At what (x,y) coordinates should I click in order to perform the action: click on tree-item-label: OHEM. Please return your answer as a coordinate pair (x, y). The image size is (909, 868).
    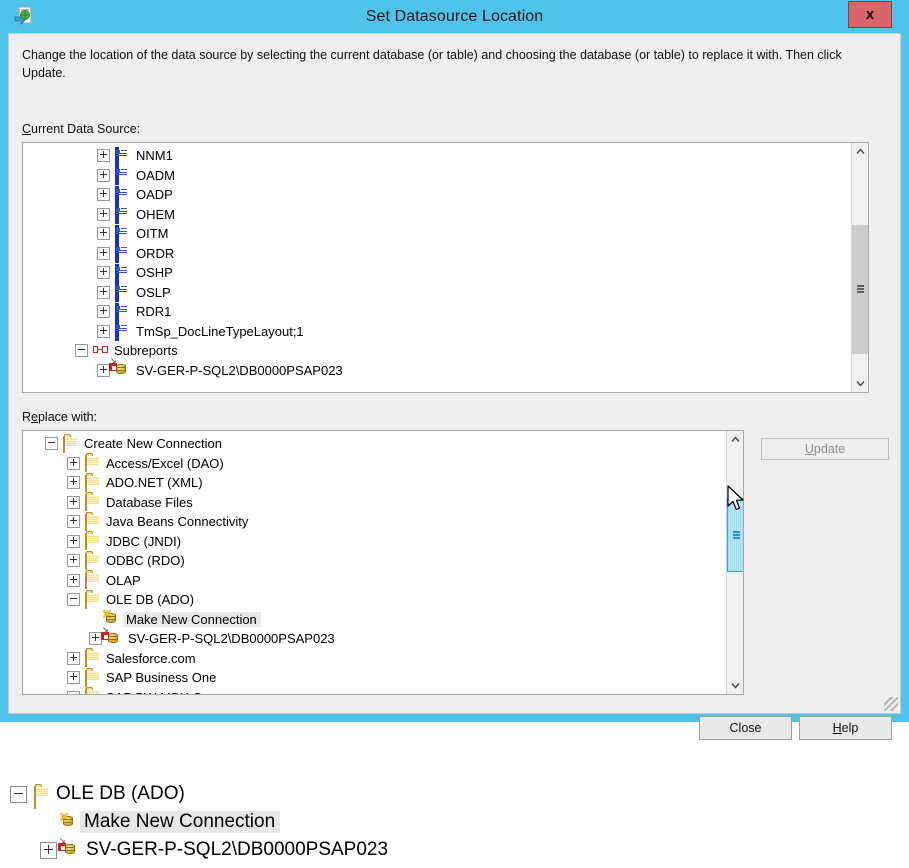
    Looking at the image, I should click on (155, 214).